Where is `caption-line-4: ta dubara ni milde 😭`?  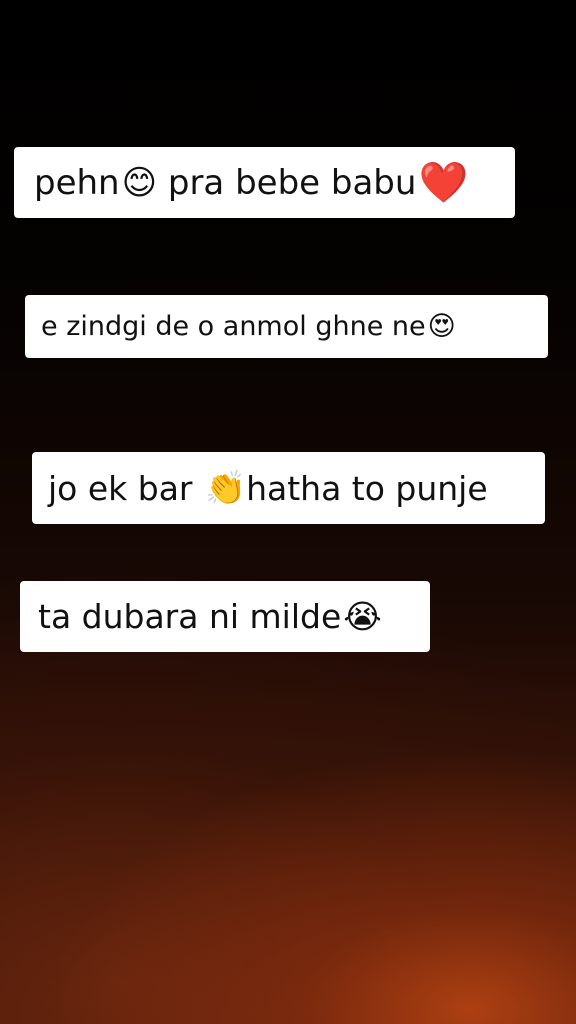
caption-line-4: ta dubara ni milde 😭 is located at coordinates (225, 616).